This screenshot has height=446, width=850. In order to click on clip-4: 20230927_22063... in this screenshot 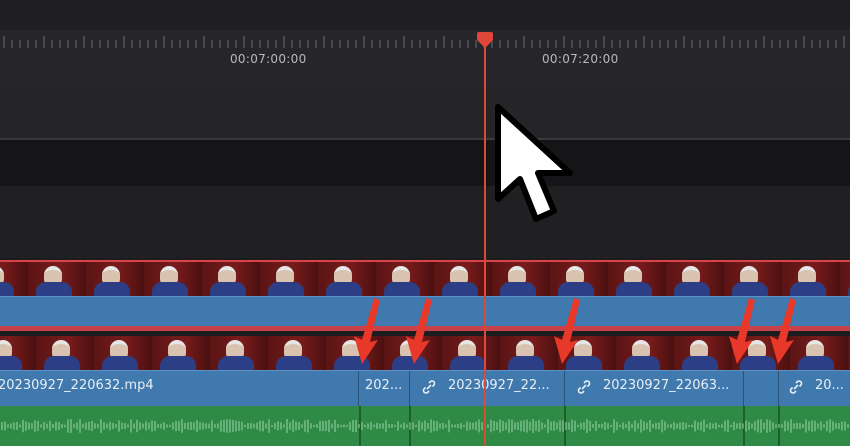, I will do `click(654, 389)`.